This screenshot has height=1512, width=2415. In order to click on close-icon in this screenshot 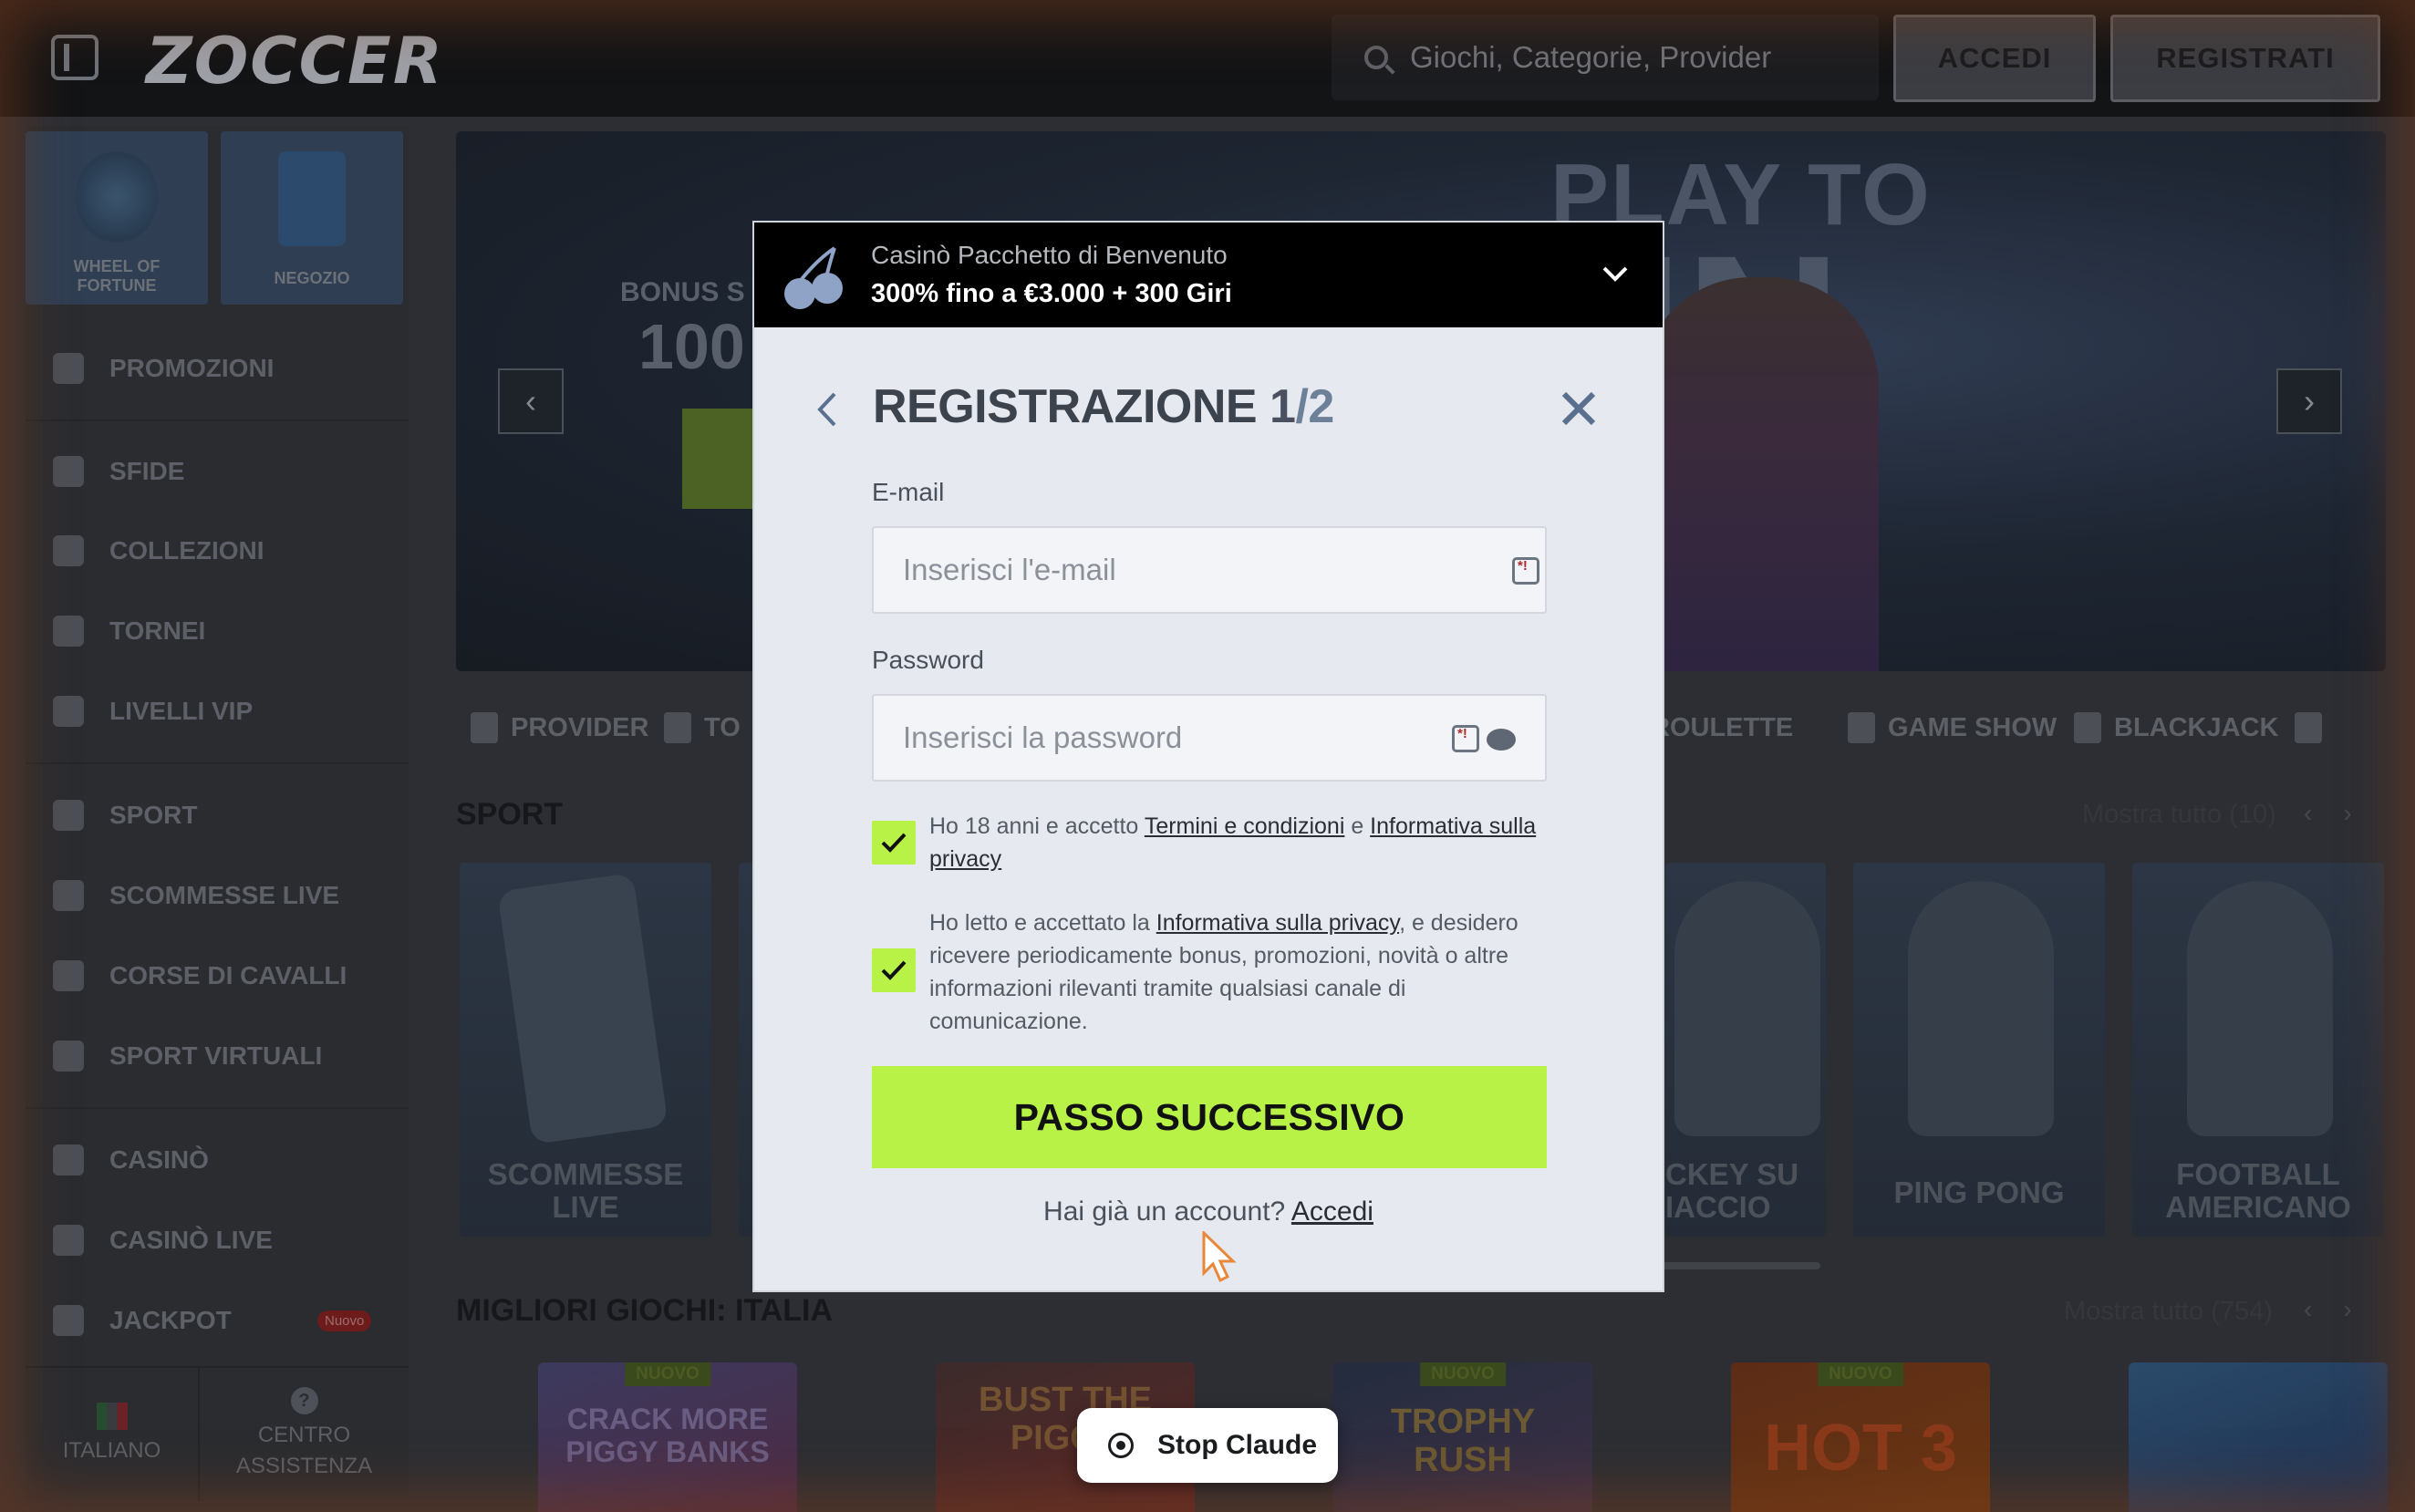, I will do `click(1578, 408)`.